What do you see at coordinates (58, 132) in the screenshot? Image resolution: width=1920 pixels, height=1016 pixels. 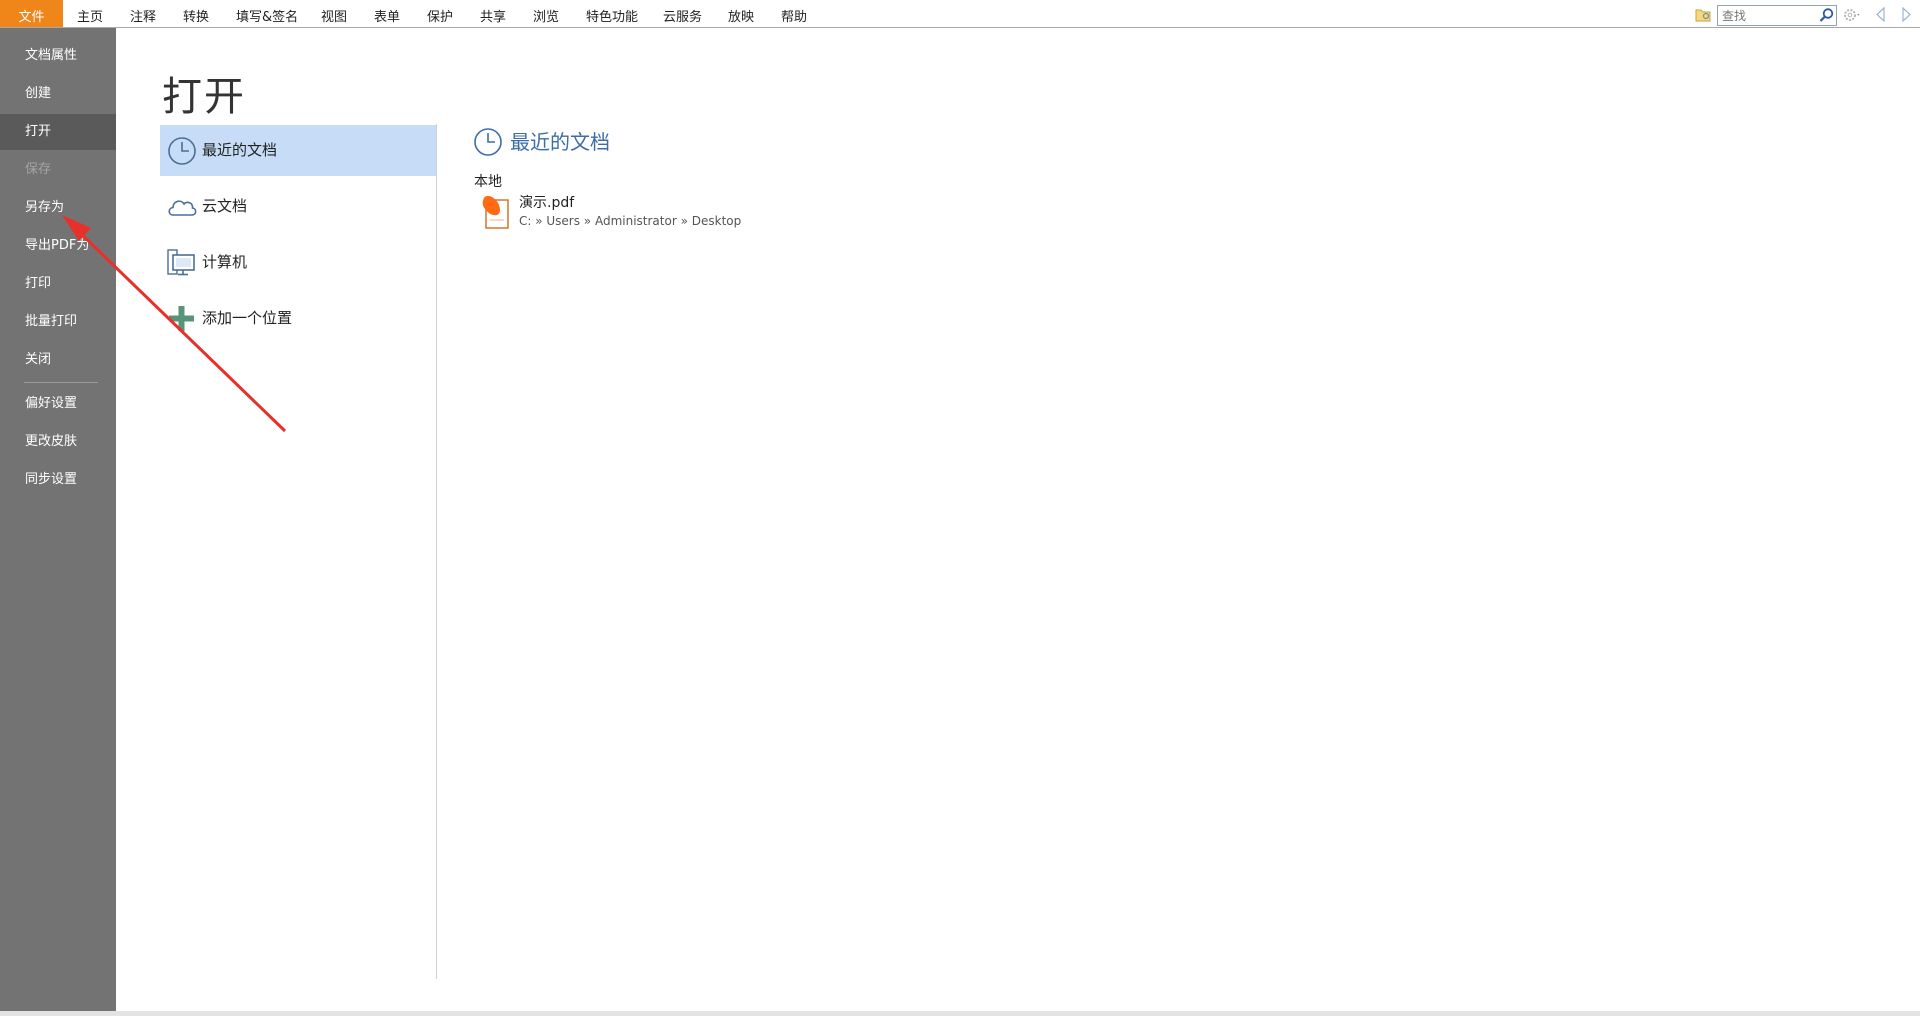 I see `file-menu-open: 打开` at bounding box center [58, 132].